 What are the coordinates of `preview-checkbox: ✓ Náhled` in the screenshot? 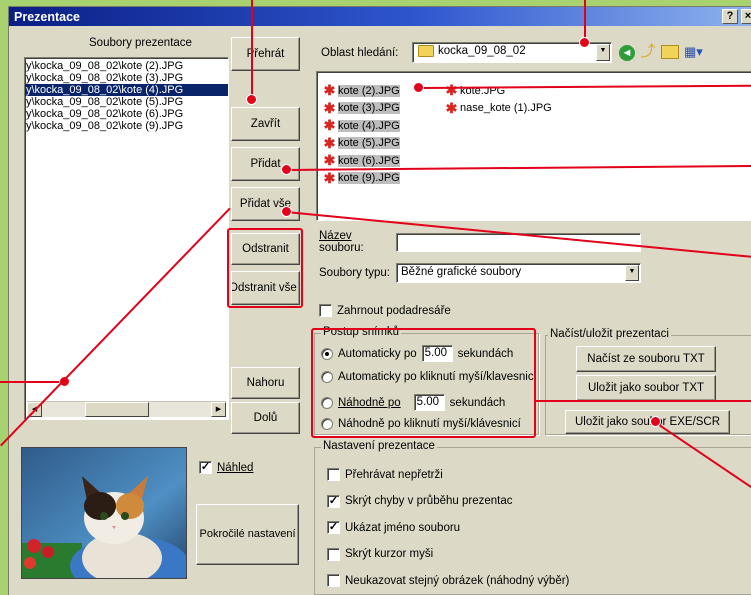 It's located at (226, 467).